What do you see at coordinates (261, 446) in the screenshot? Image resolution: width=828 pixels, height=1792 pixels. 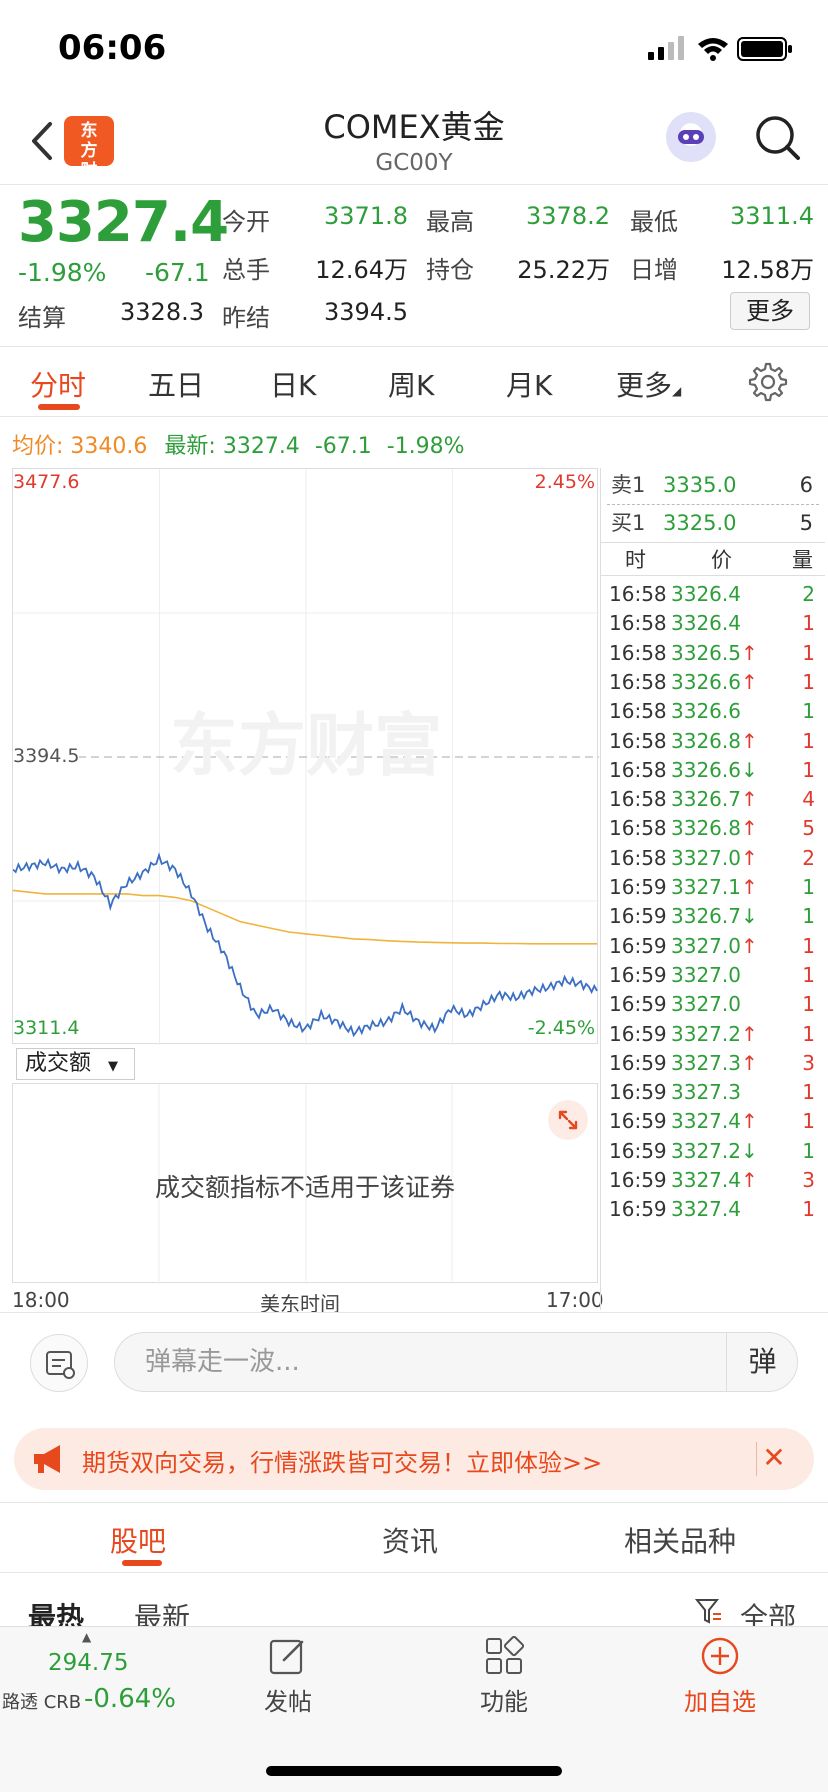 I see `latest-value: 3327.4` at bounding box center [261, 446].